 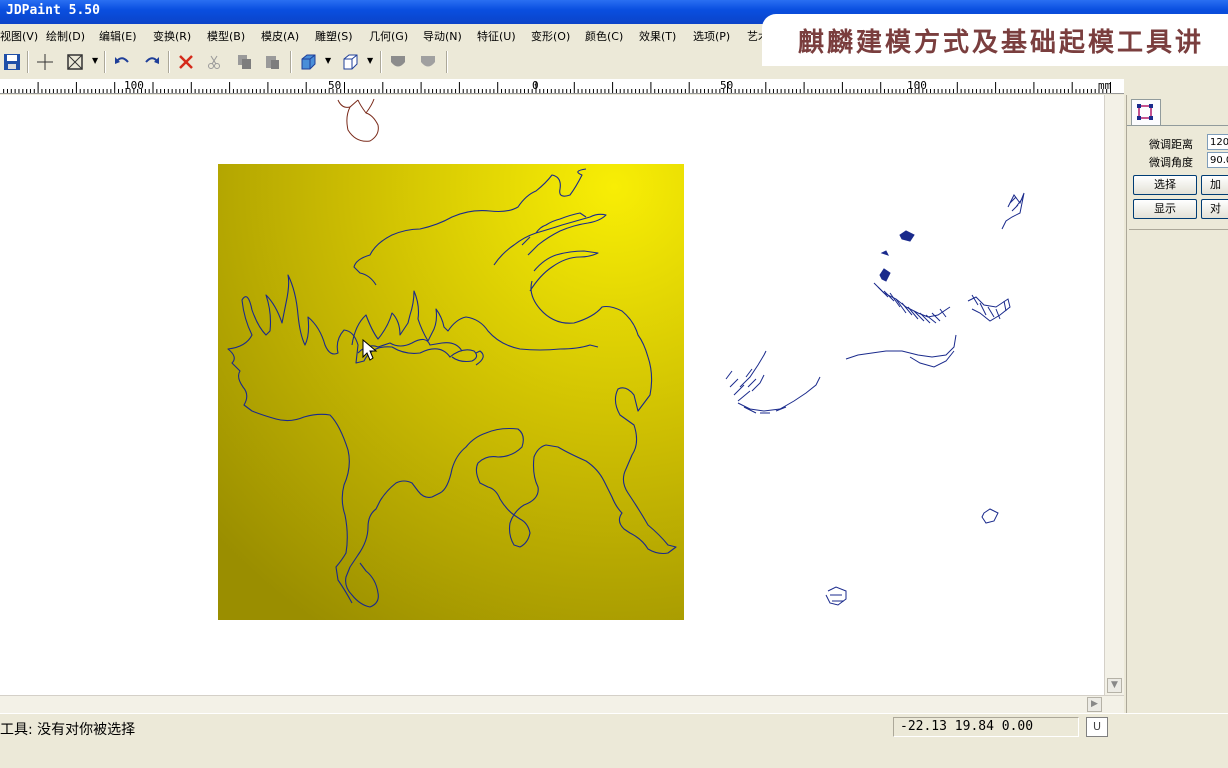 What do you see at coordinates (442, 36) in the screenshot?
I see `menu-guide: 导动(N)` at bounding box center [442, 36].